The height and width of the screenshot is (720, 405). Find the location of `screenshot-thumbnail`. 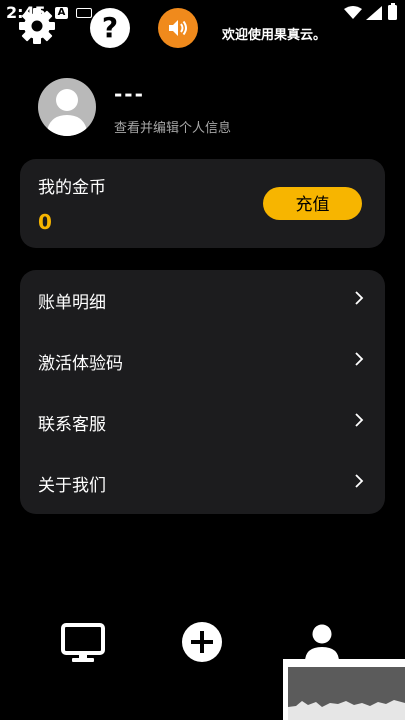

screenshot-thumbnail is located at coordinates (344, 689).